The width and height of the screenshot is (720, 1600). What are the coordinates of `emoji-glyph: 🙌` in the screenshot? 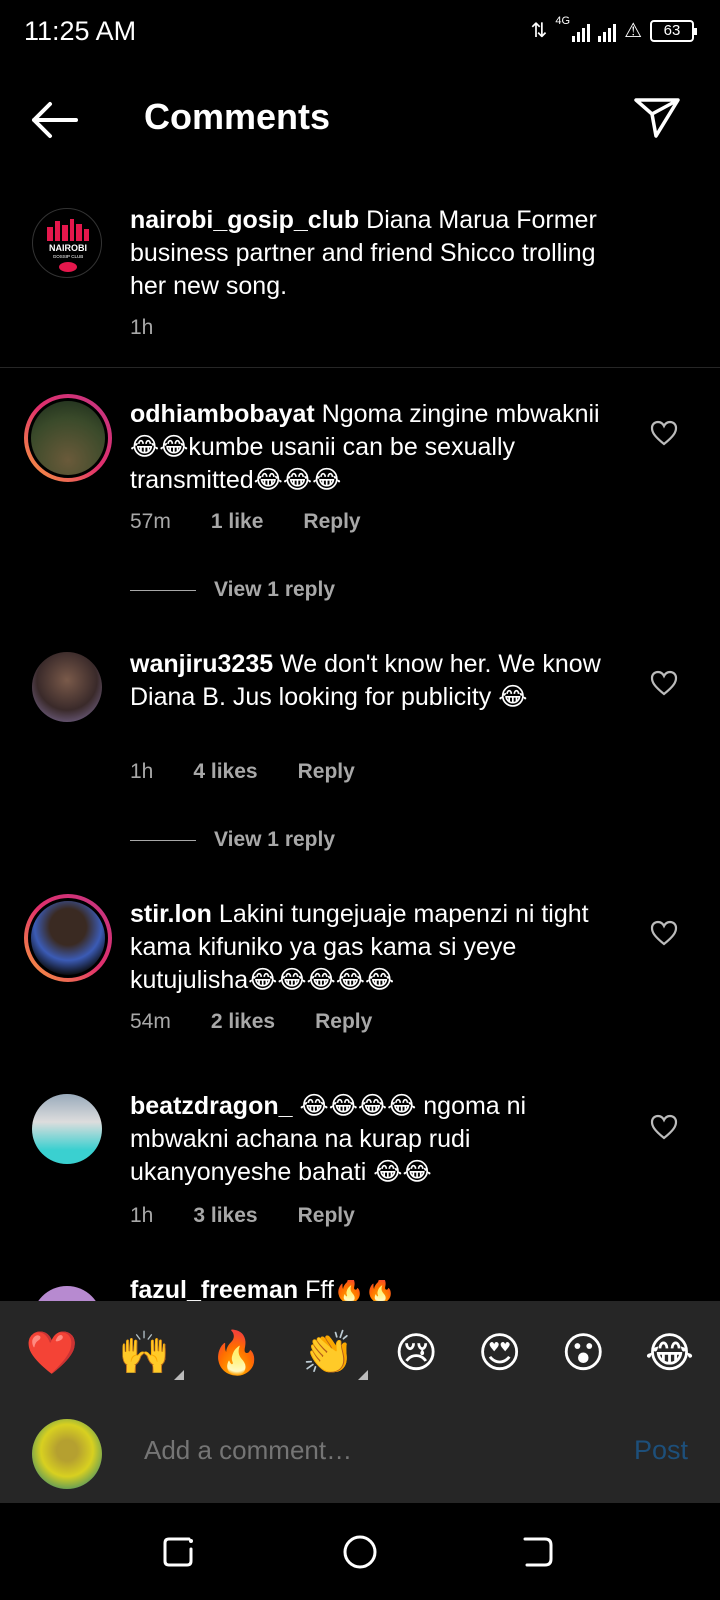 It's located at (144, 1352).